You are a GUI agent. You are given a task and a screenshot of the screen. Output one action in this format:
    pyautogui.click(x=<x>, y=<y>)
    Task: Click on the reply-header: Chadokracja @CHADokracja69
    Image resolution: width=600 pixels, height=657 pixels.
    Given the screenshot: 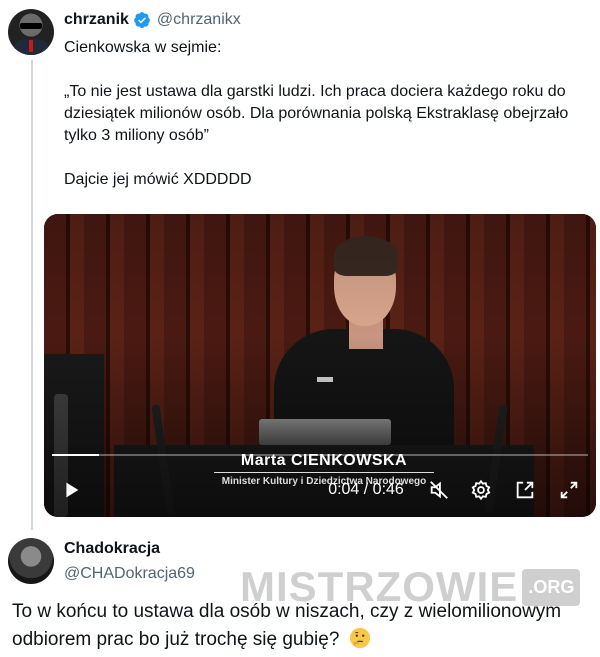 What is the action you would take?
    pyautogui.click(x=129, y=562)
    